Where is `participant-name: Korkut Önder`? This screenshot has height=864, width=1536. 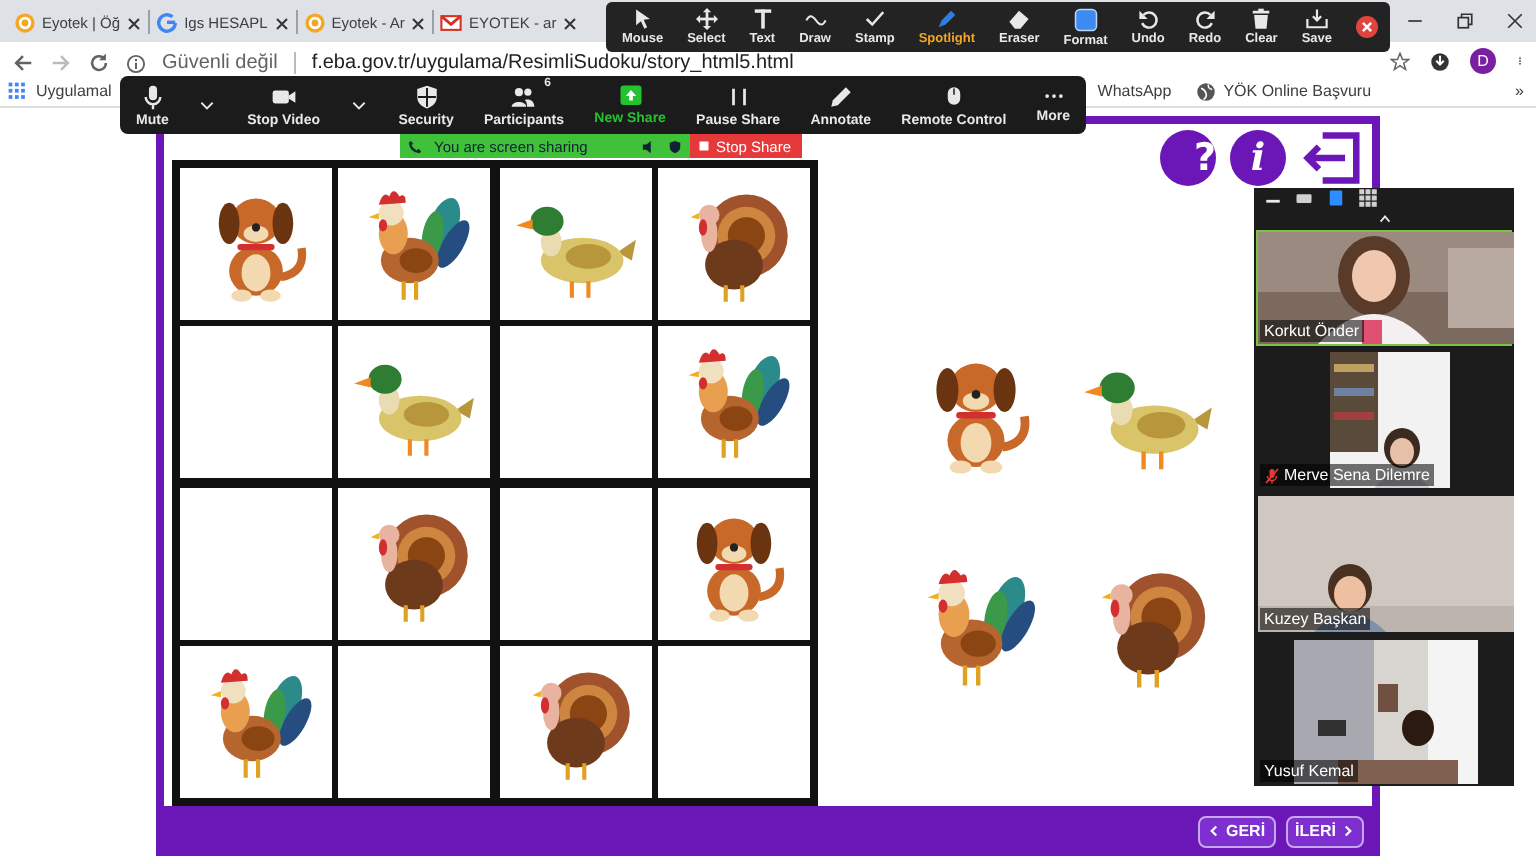 participant-name: Korkut Önder is located at coordinates (1312, 331).